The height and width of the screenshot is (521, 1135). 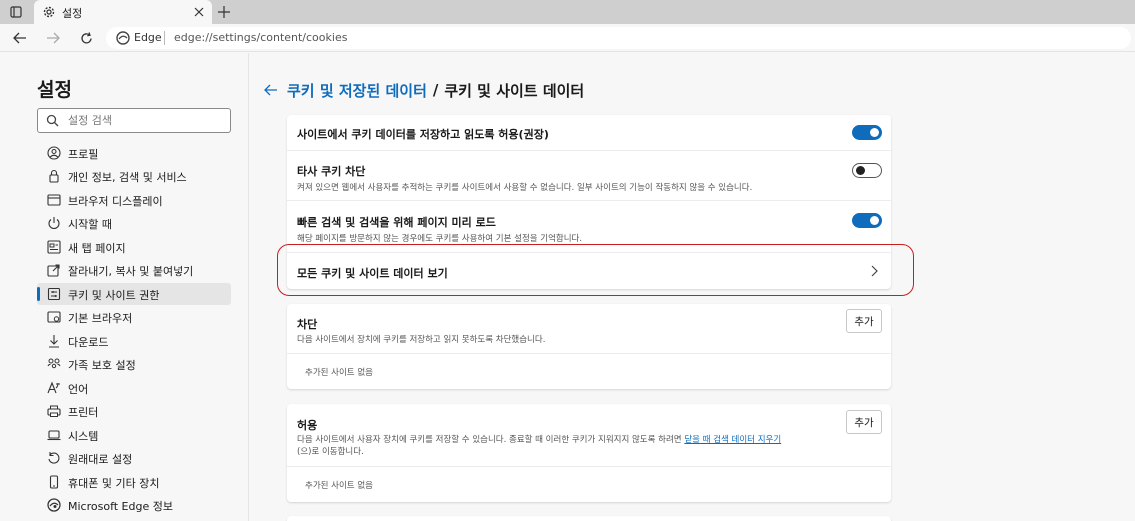 What do you see at coordinates (54, 341) in the screenshot?
I see `download-icon` at bounding box center [54, 341].